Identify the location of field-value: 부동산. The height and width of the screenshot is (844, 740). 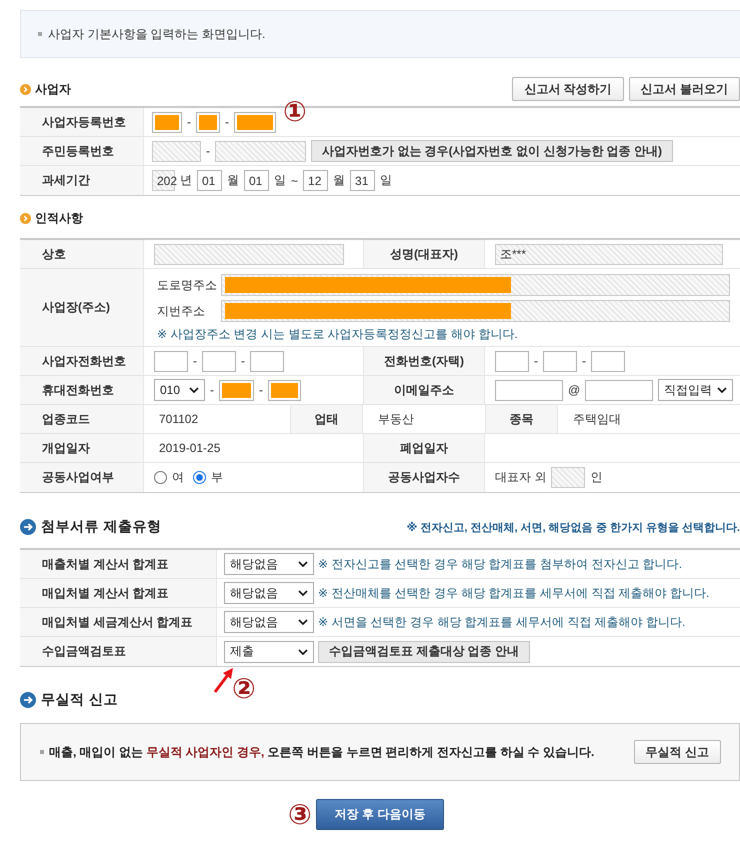
(396, 419).